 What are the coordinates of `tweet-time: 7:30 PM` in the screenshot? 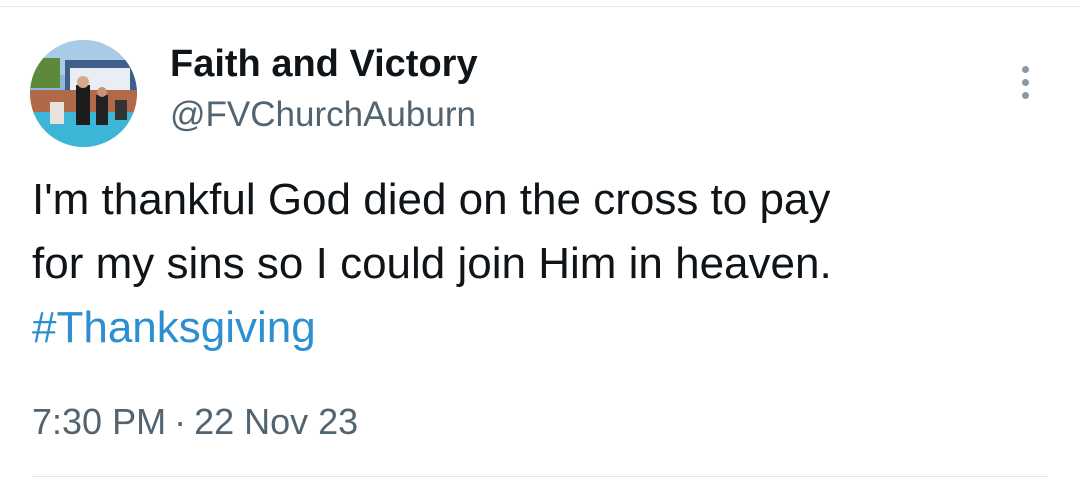 It's located at (99, 421).